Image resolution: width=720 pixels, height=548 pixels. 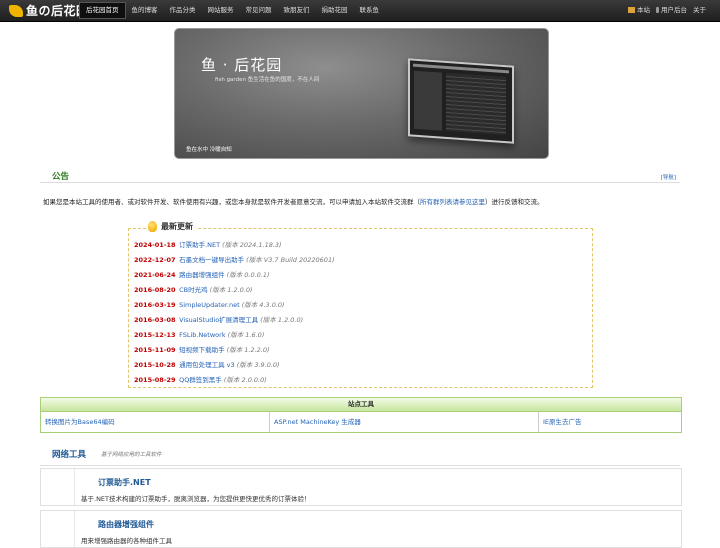 What do you see at coordinates (193, 290) in the screenshot?
I see `update-link: CB时光鸡` at bounding box center [193, 290].